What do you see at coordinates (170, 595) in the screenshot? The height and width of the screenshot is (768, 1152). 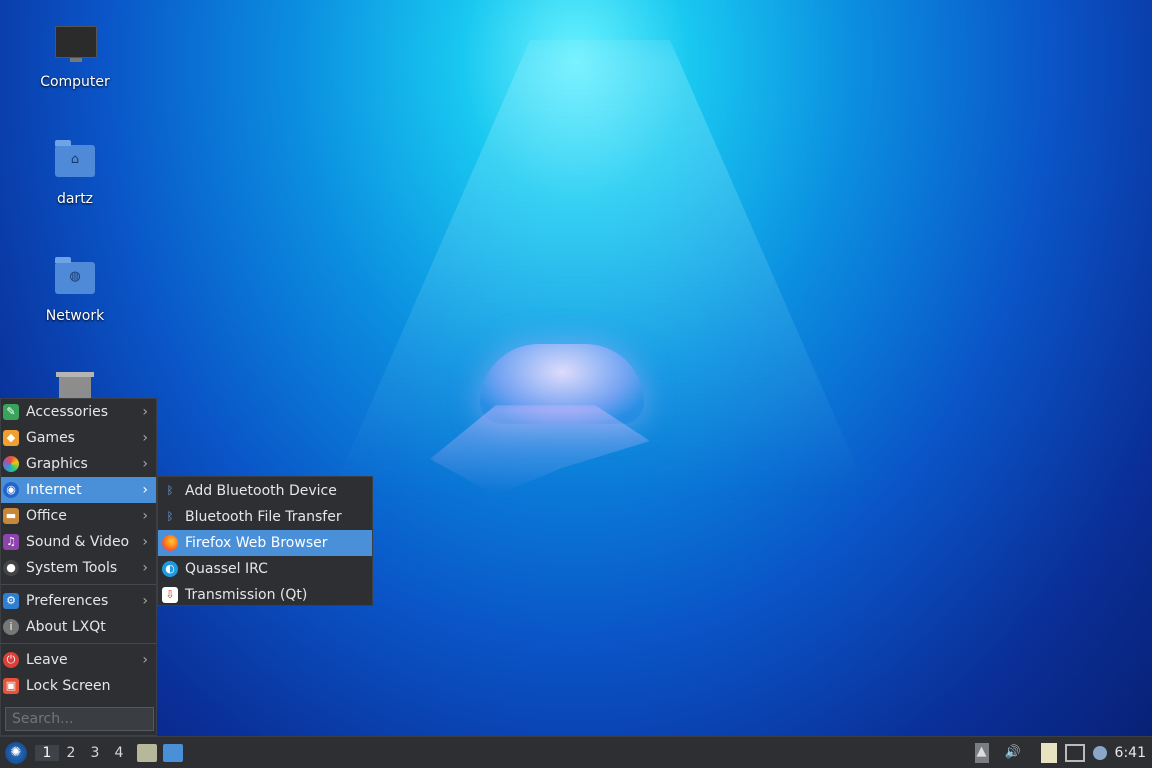 I see `transmission-icon: ⇩` at bounding box center [170, 595].